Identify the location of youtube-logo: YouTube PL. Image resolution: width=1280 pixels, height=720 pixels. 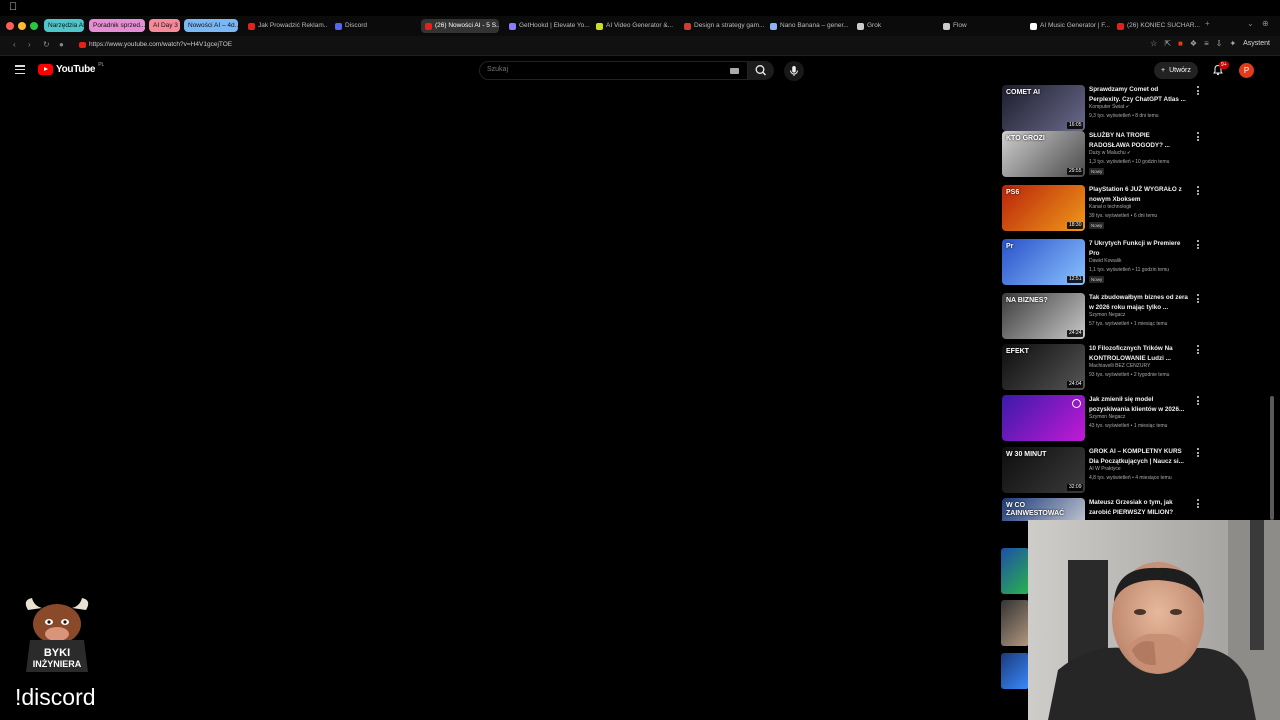
(71, 68).